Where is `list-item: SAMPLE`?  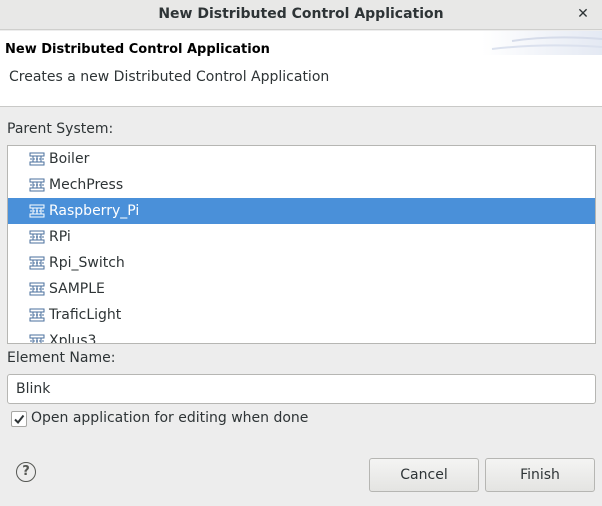 list-item: SAMPLE is located at coordinates (301, 289).